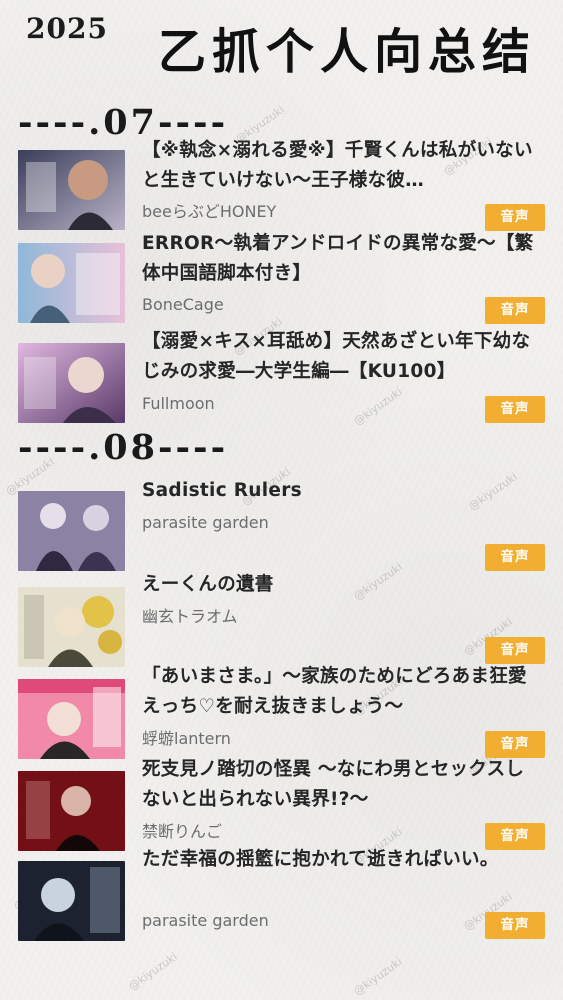 This screenshot has width=563, height=1000. Describe the element at coordinates (123, 447) in the screenshot. I see `month-heading-08: ----.08----` at that location.